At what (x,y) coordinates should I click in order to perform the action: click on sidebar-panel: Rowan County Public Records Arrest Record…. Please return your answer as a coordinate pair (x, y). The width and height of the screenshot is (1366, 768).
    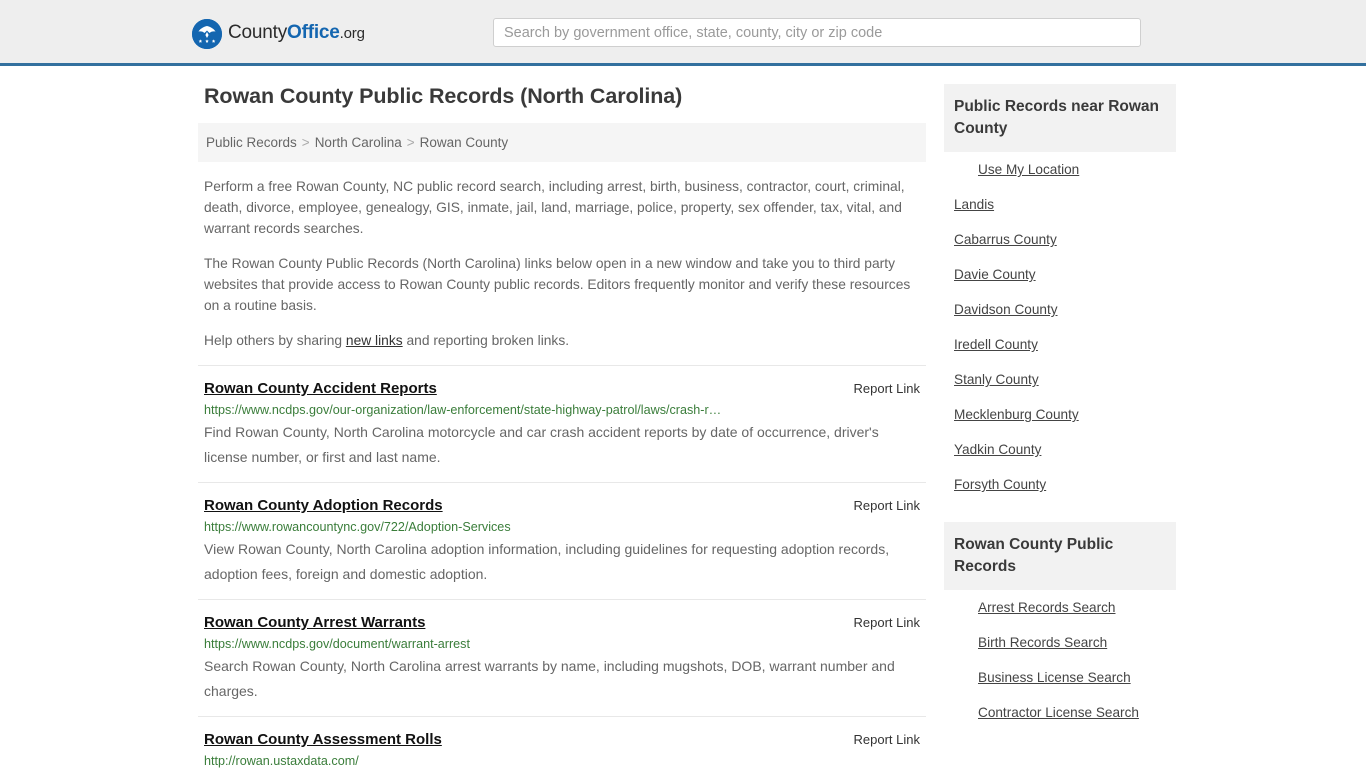
    Looking at the image, I should click on (1060, 626).